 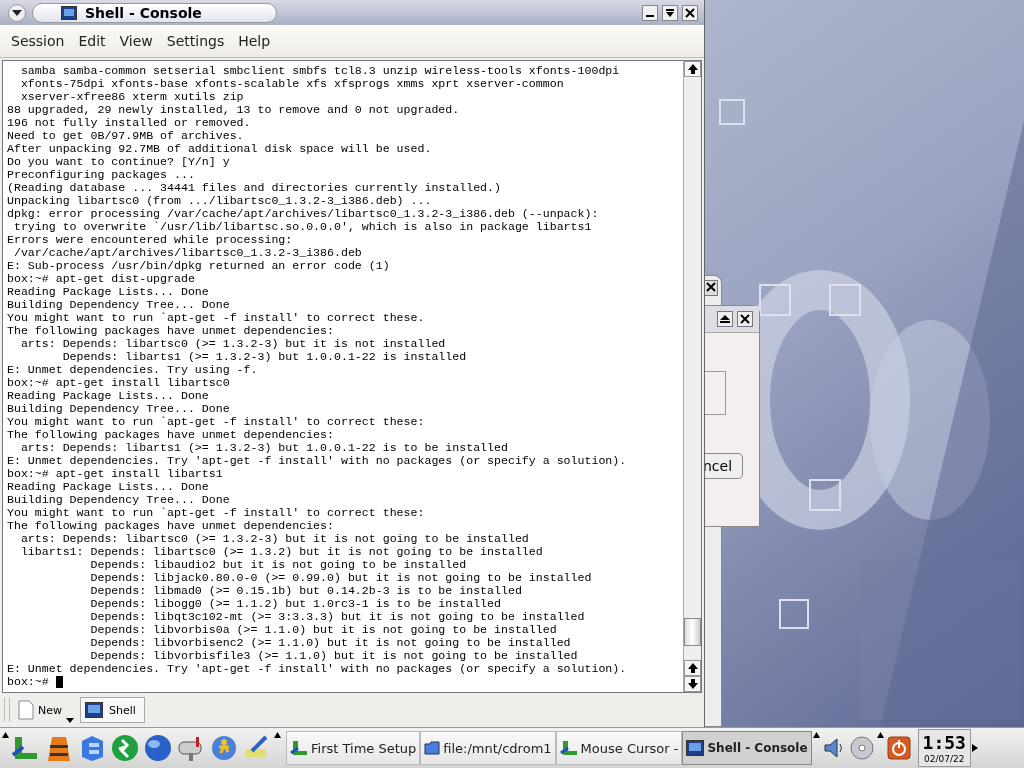 I want to click on terminal-line: box:~# apt-get install libartsc0, so click(x=118, y=382).